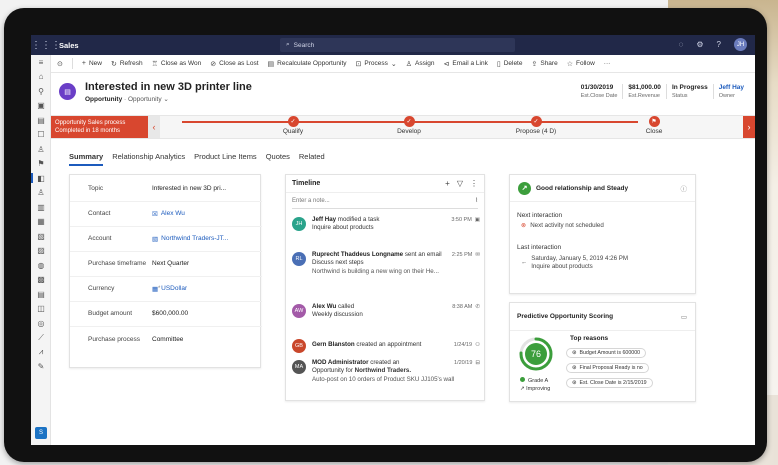 This screenshot has height=465, width=778. I want to click on share-button: ⇪ Share, so click(544, 64).